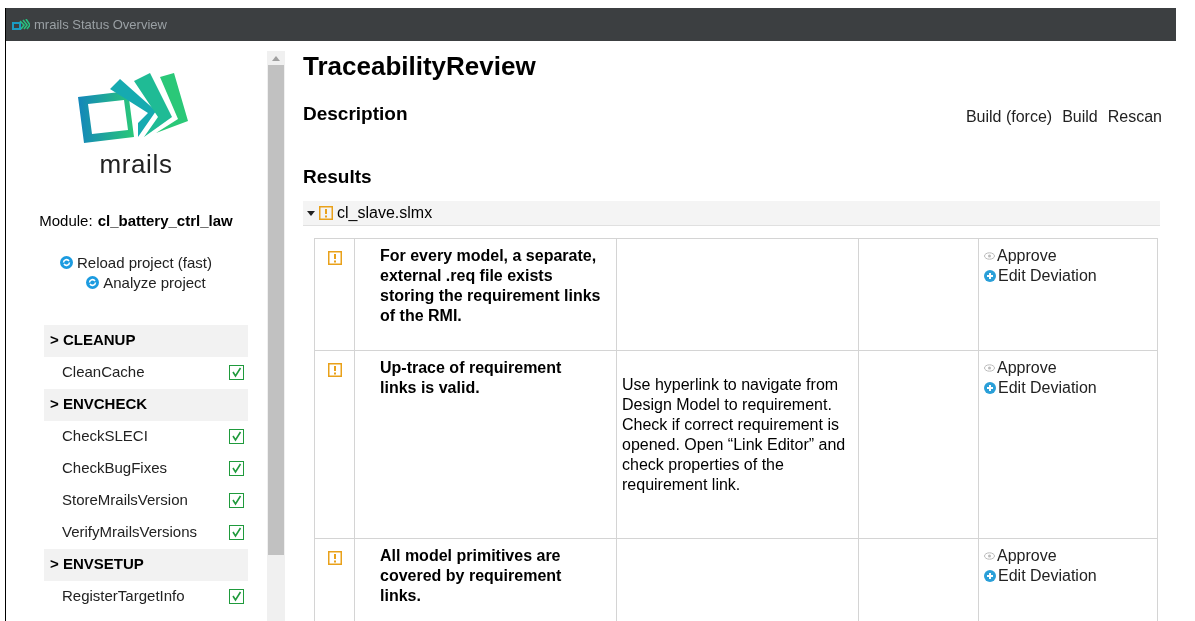 Image resolution: width=1195 pixels, height=621 pixels. I want to click on file-header: cl_slave.slmx, so click(731, 213).